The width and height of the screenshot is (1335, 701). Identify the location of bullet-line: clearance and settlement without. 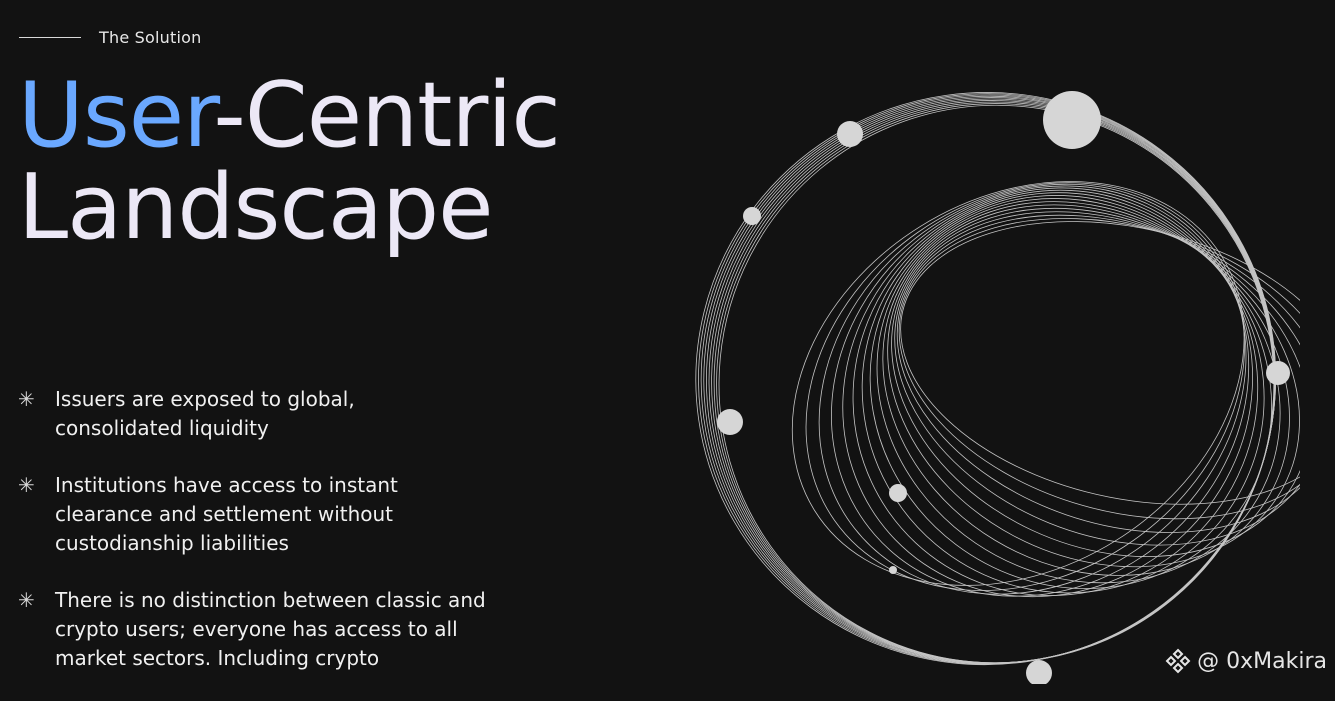
(224, 514).